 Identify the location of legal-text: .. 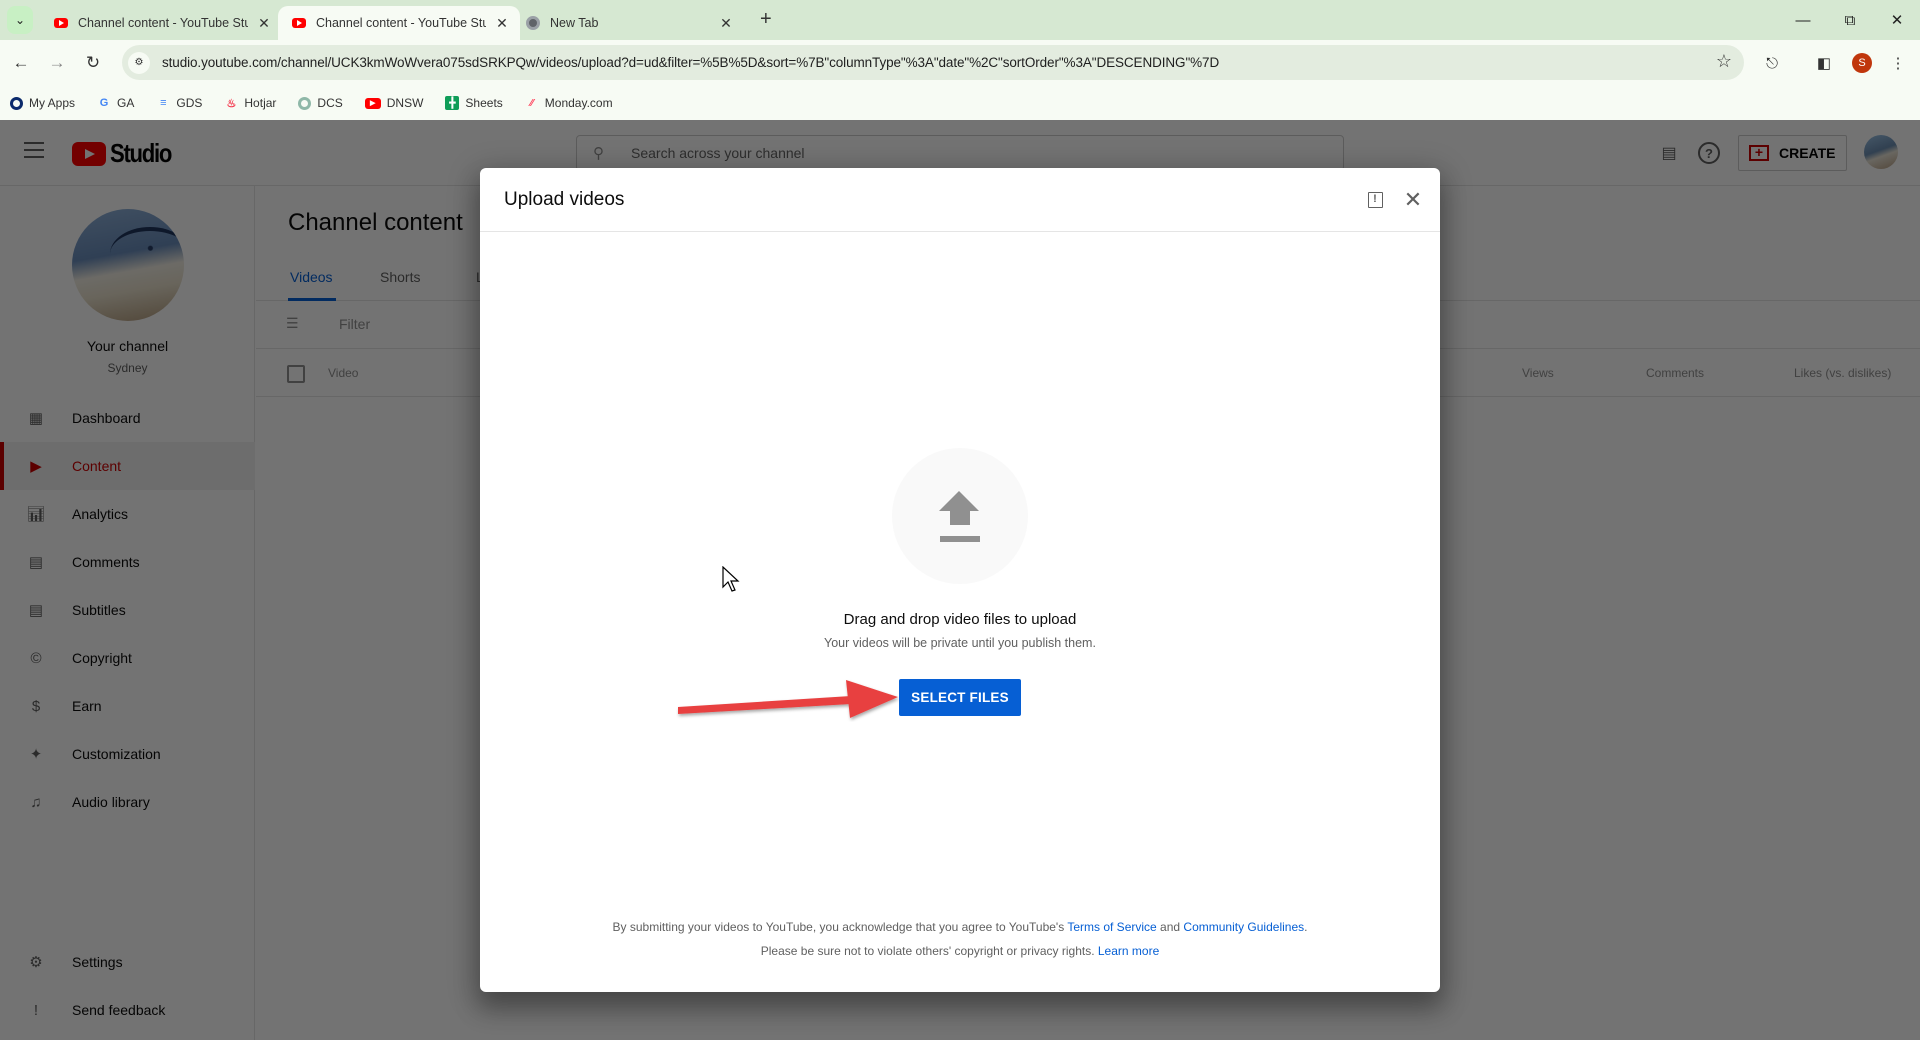
(1306, 927).